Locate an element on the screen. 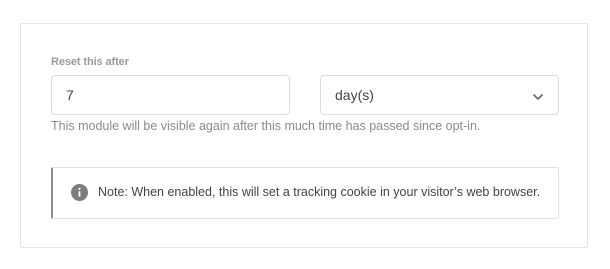  info-icon is located at coordinates (79, 192).